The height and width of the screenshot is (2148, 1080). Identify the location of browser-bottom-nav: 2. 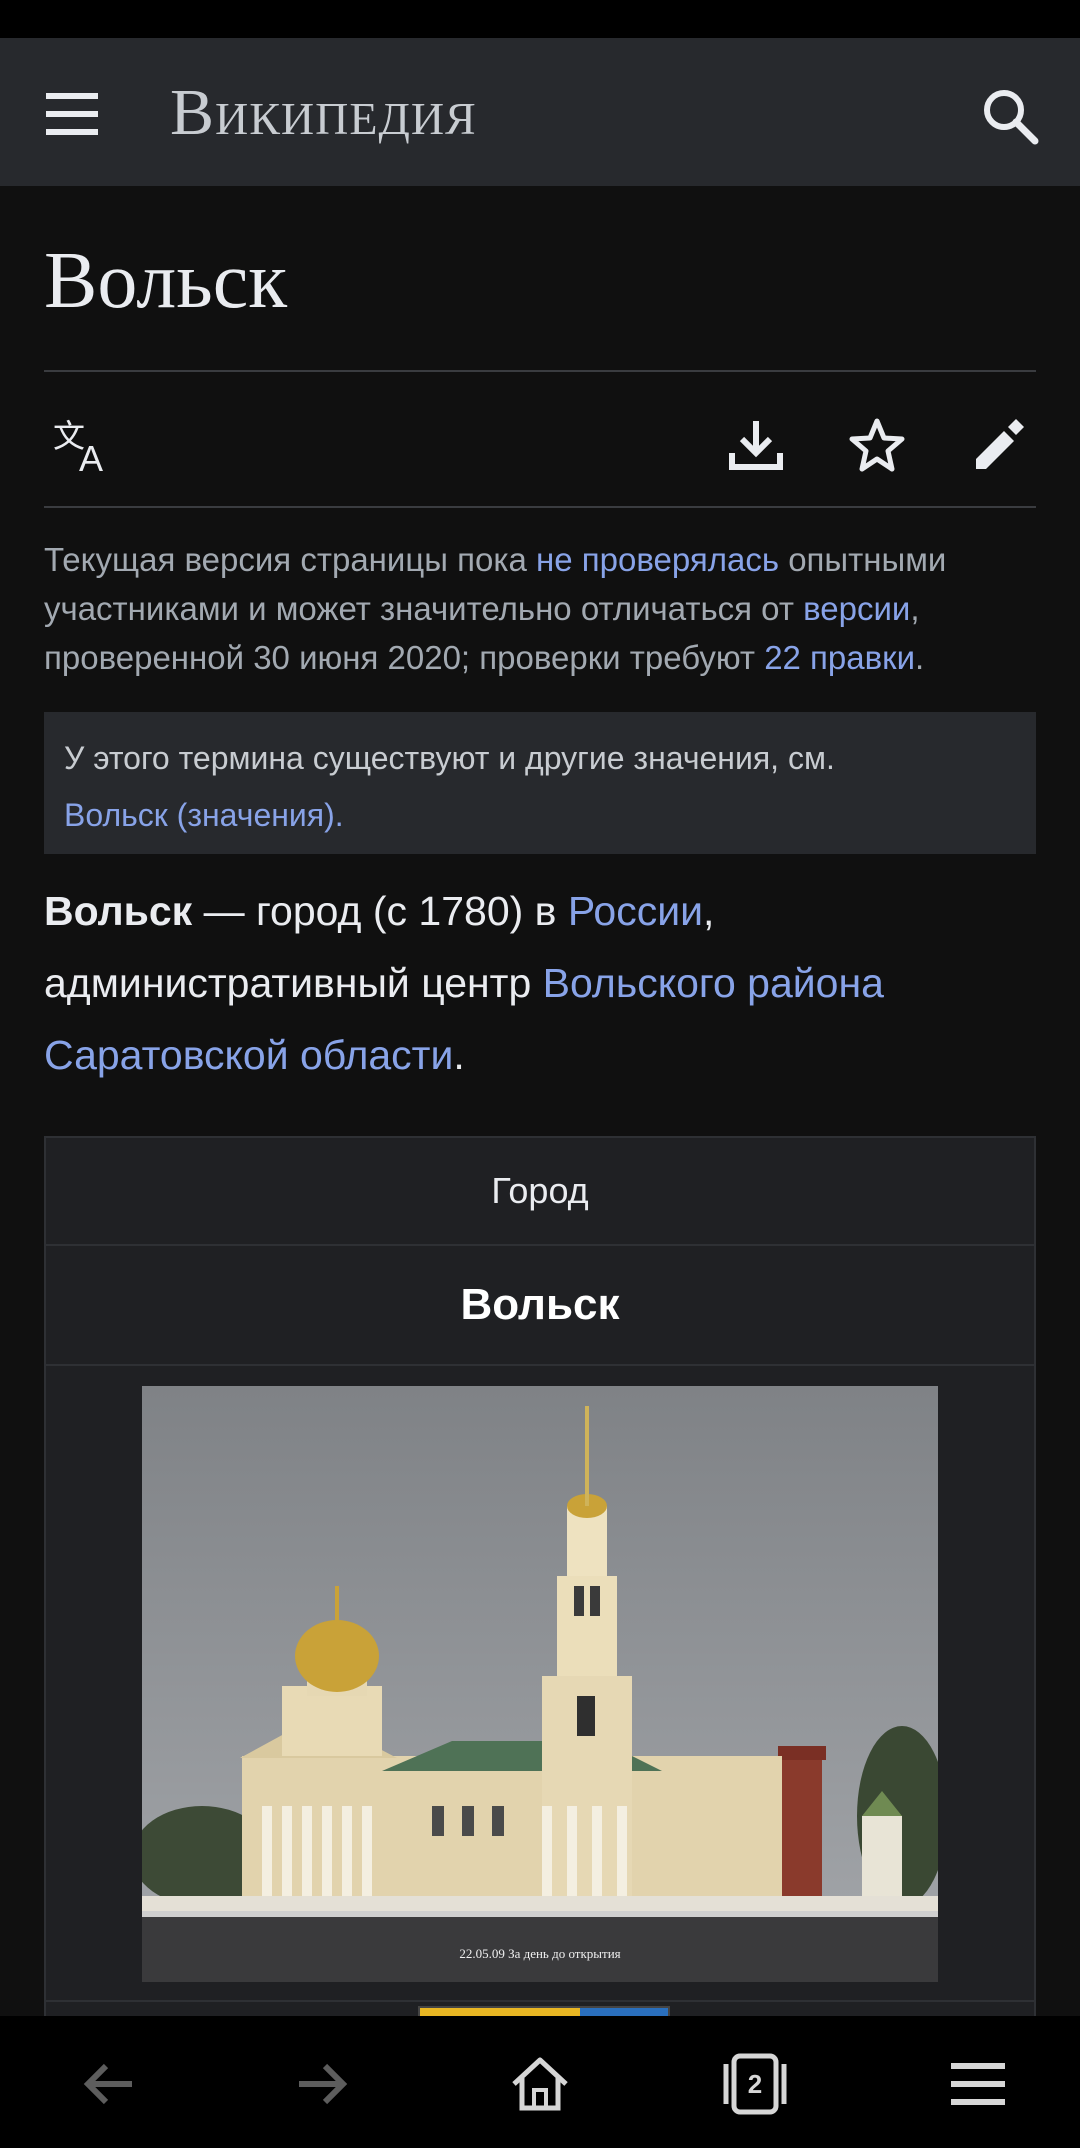
(540, 2082).